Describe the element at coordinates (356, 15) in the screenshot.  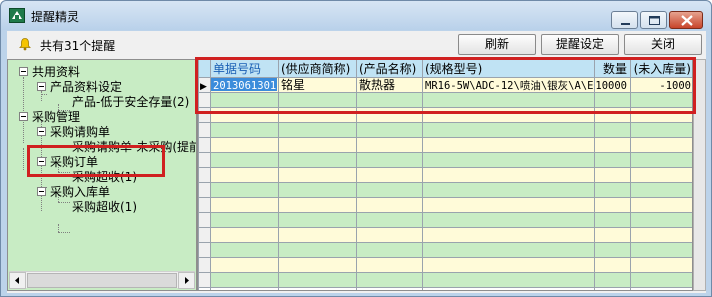
I see `title-bar: 提醒精灵` at that location.